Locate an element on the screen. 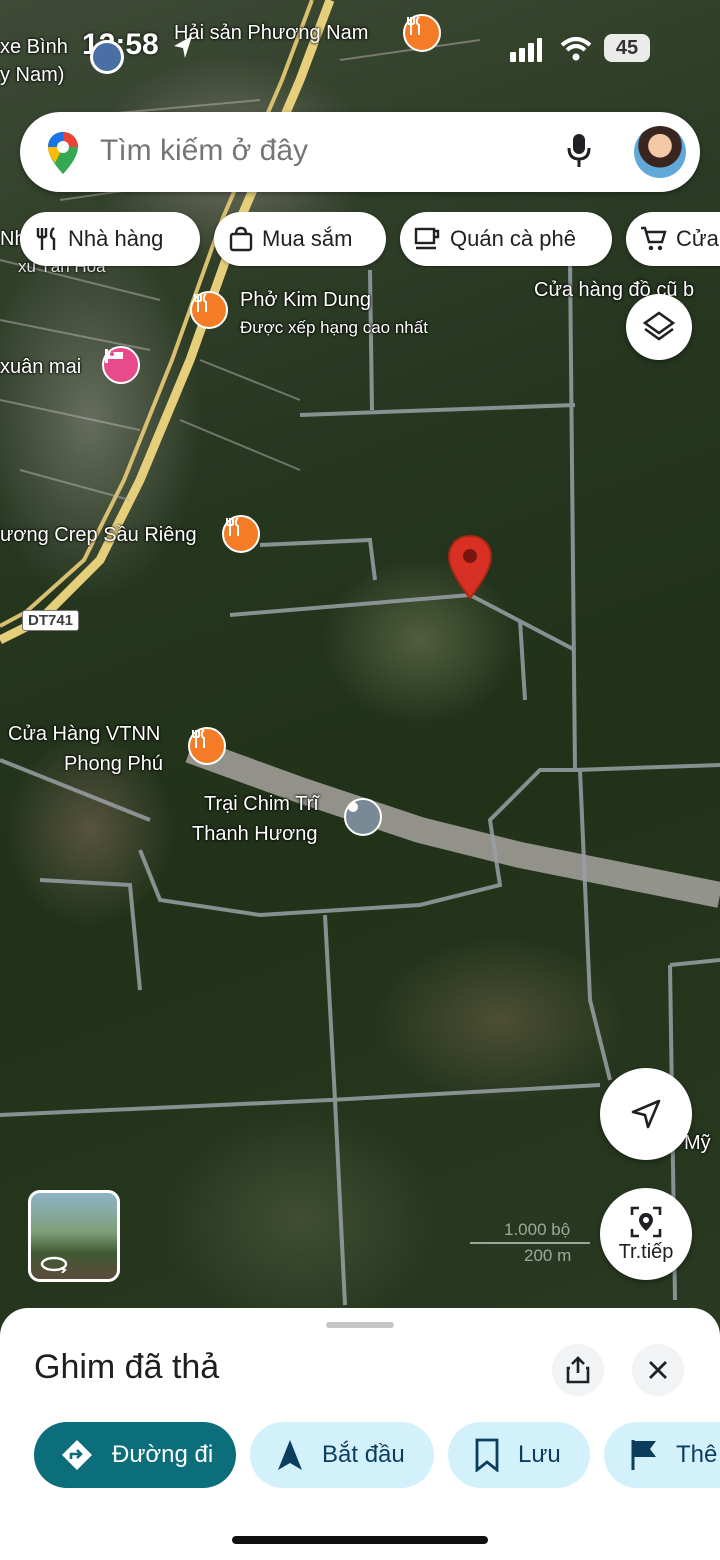 Image resolution: width=720 pixels, height=1560 pixels. scale-meter-label: 200 m is located at coordinates (548, 1255).